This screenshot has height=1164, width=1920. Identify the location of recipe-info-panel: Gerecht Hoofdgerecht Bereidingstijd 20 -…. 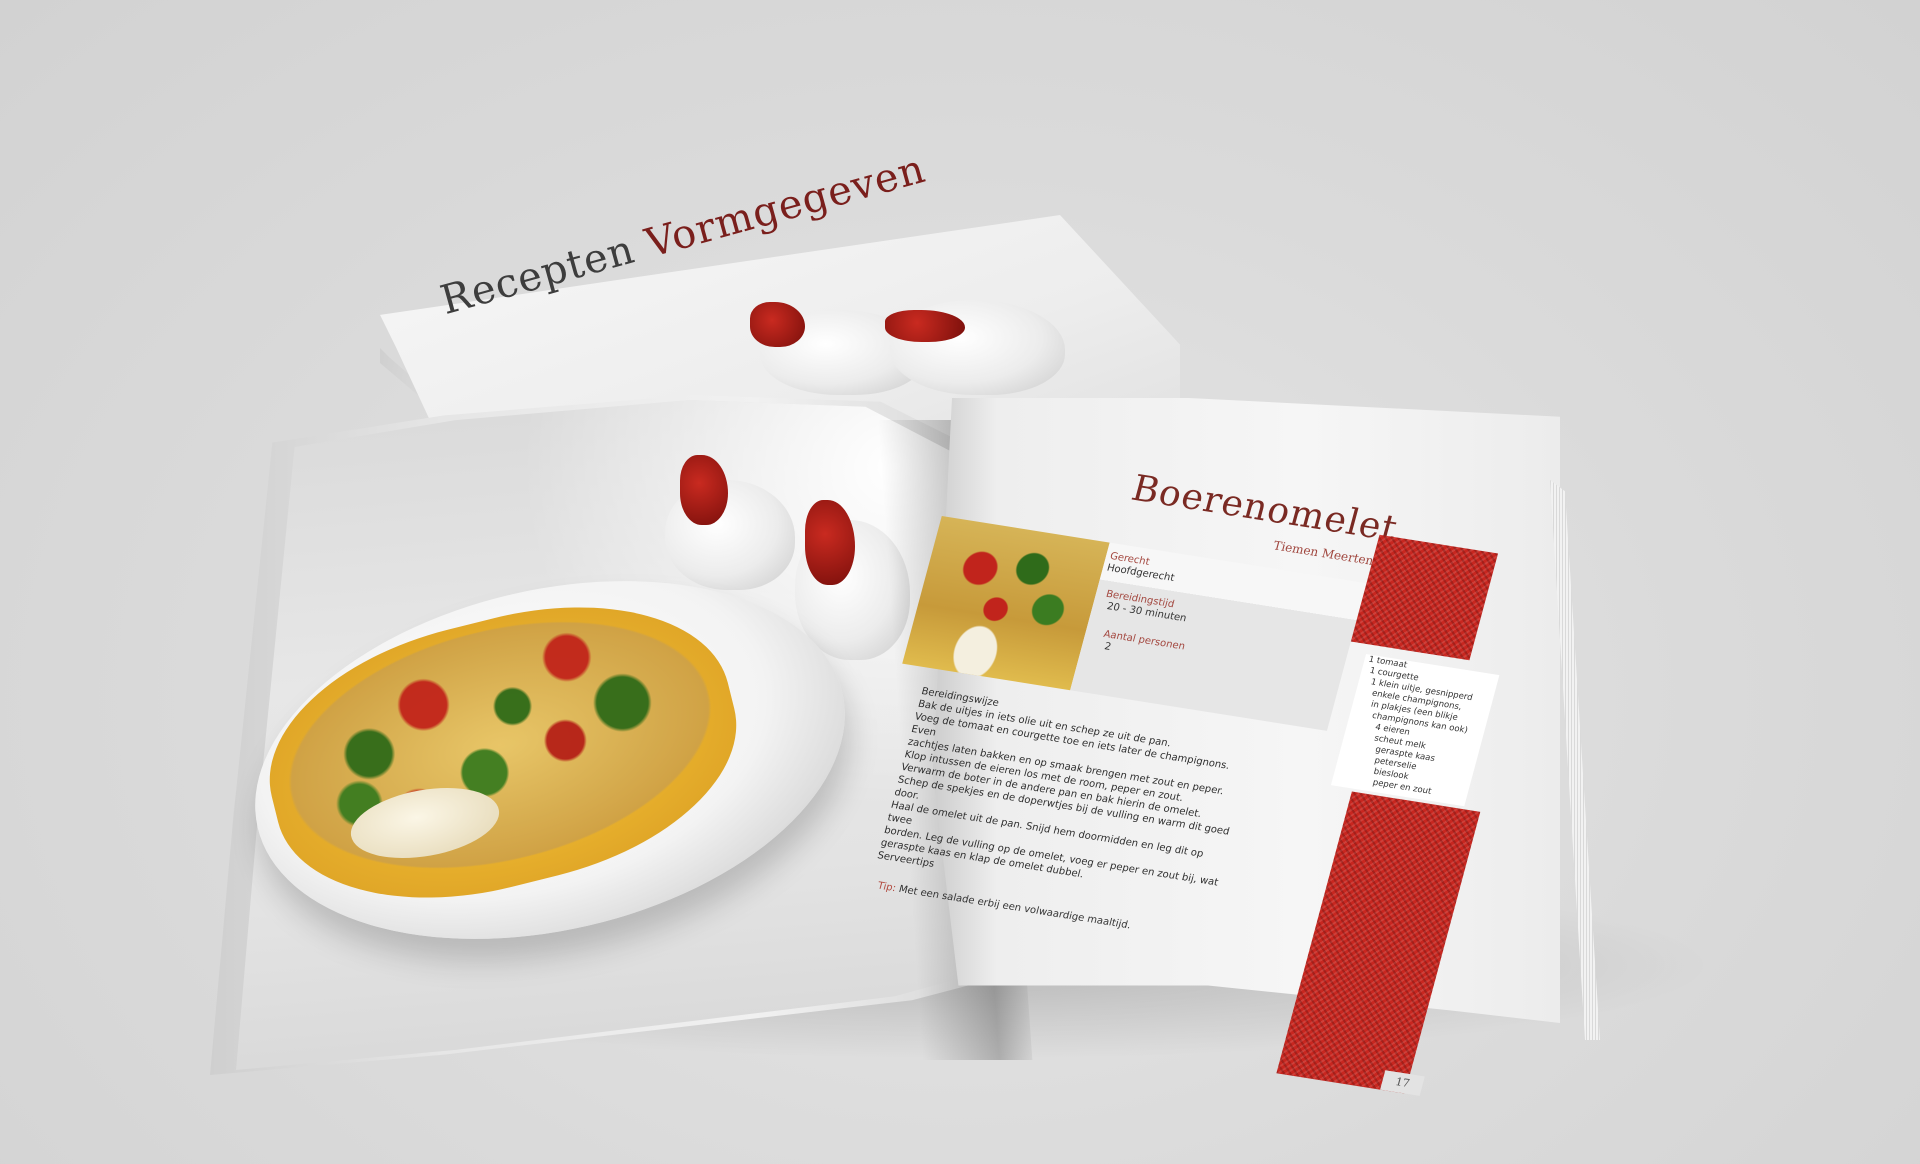
(1218, 636).